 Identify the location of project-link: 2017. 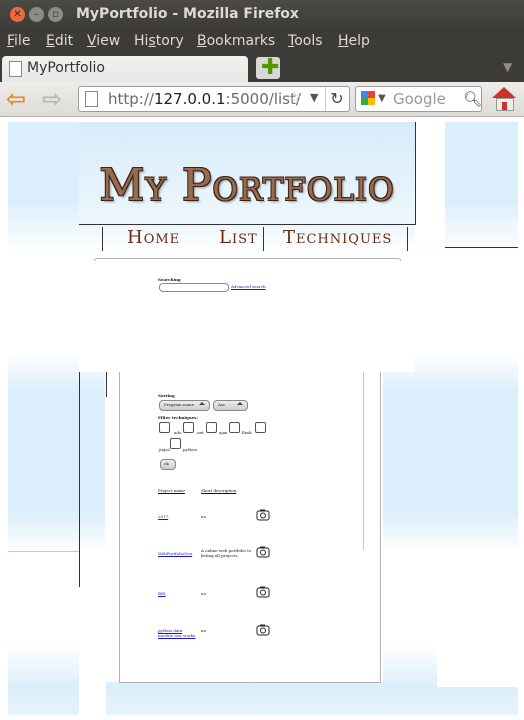
(163, 516).